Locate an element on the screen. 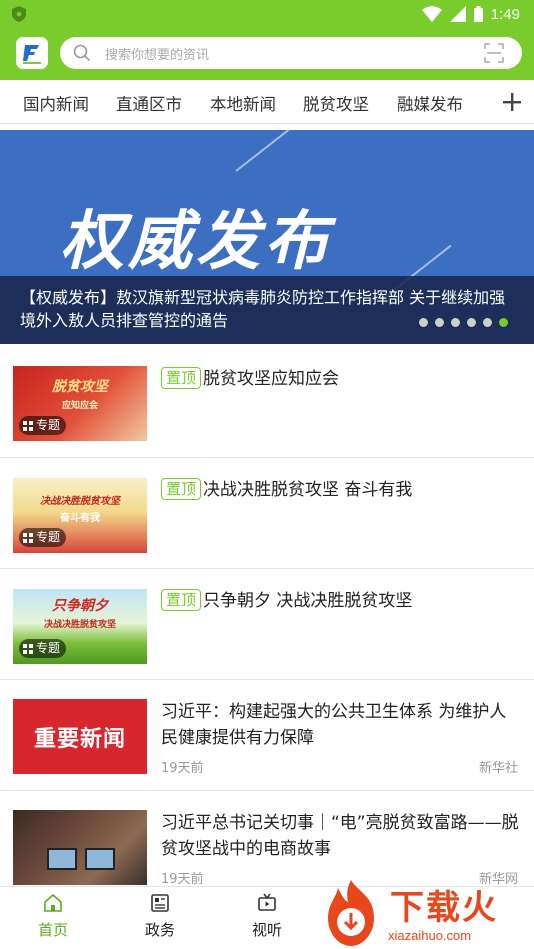 The width and height of the screenshot is (534, 949). shield-icon is located at coordinates (19, 14).